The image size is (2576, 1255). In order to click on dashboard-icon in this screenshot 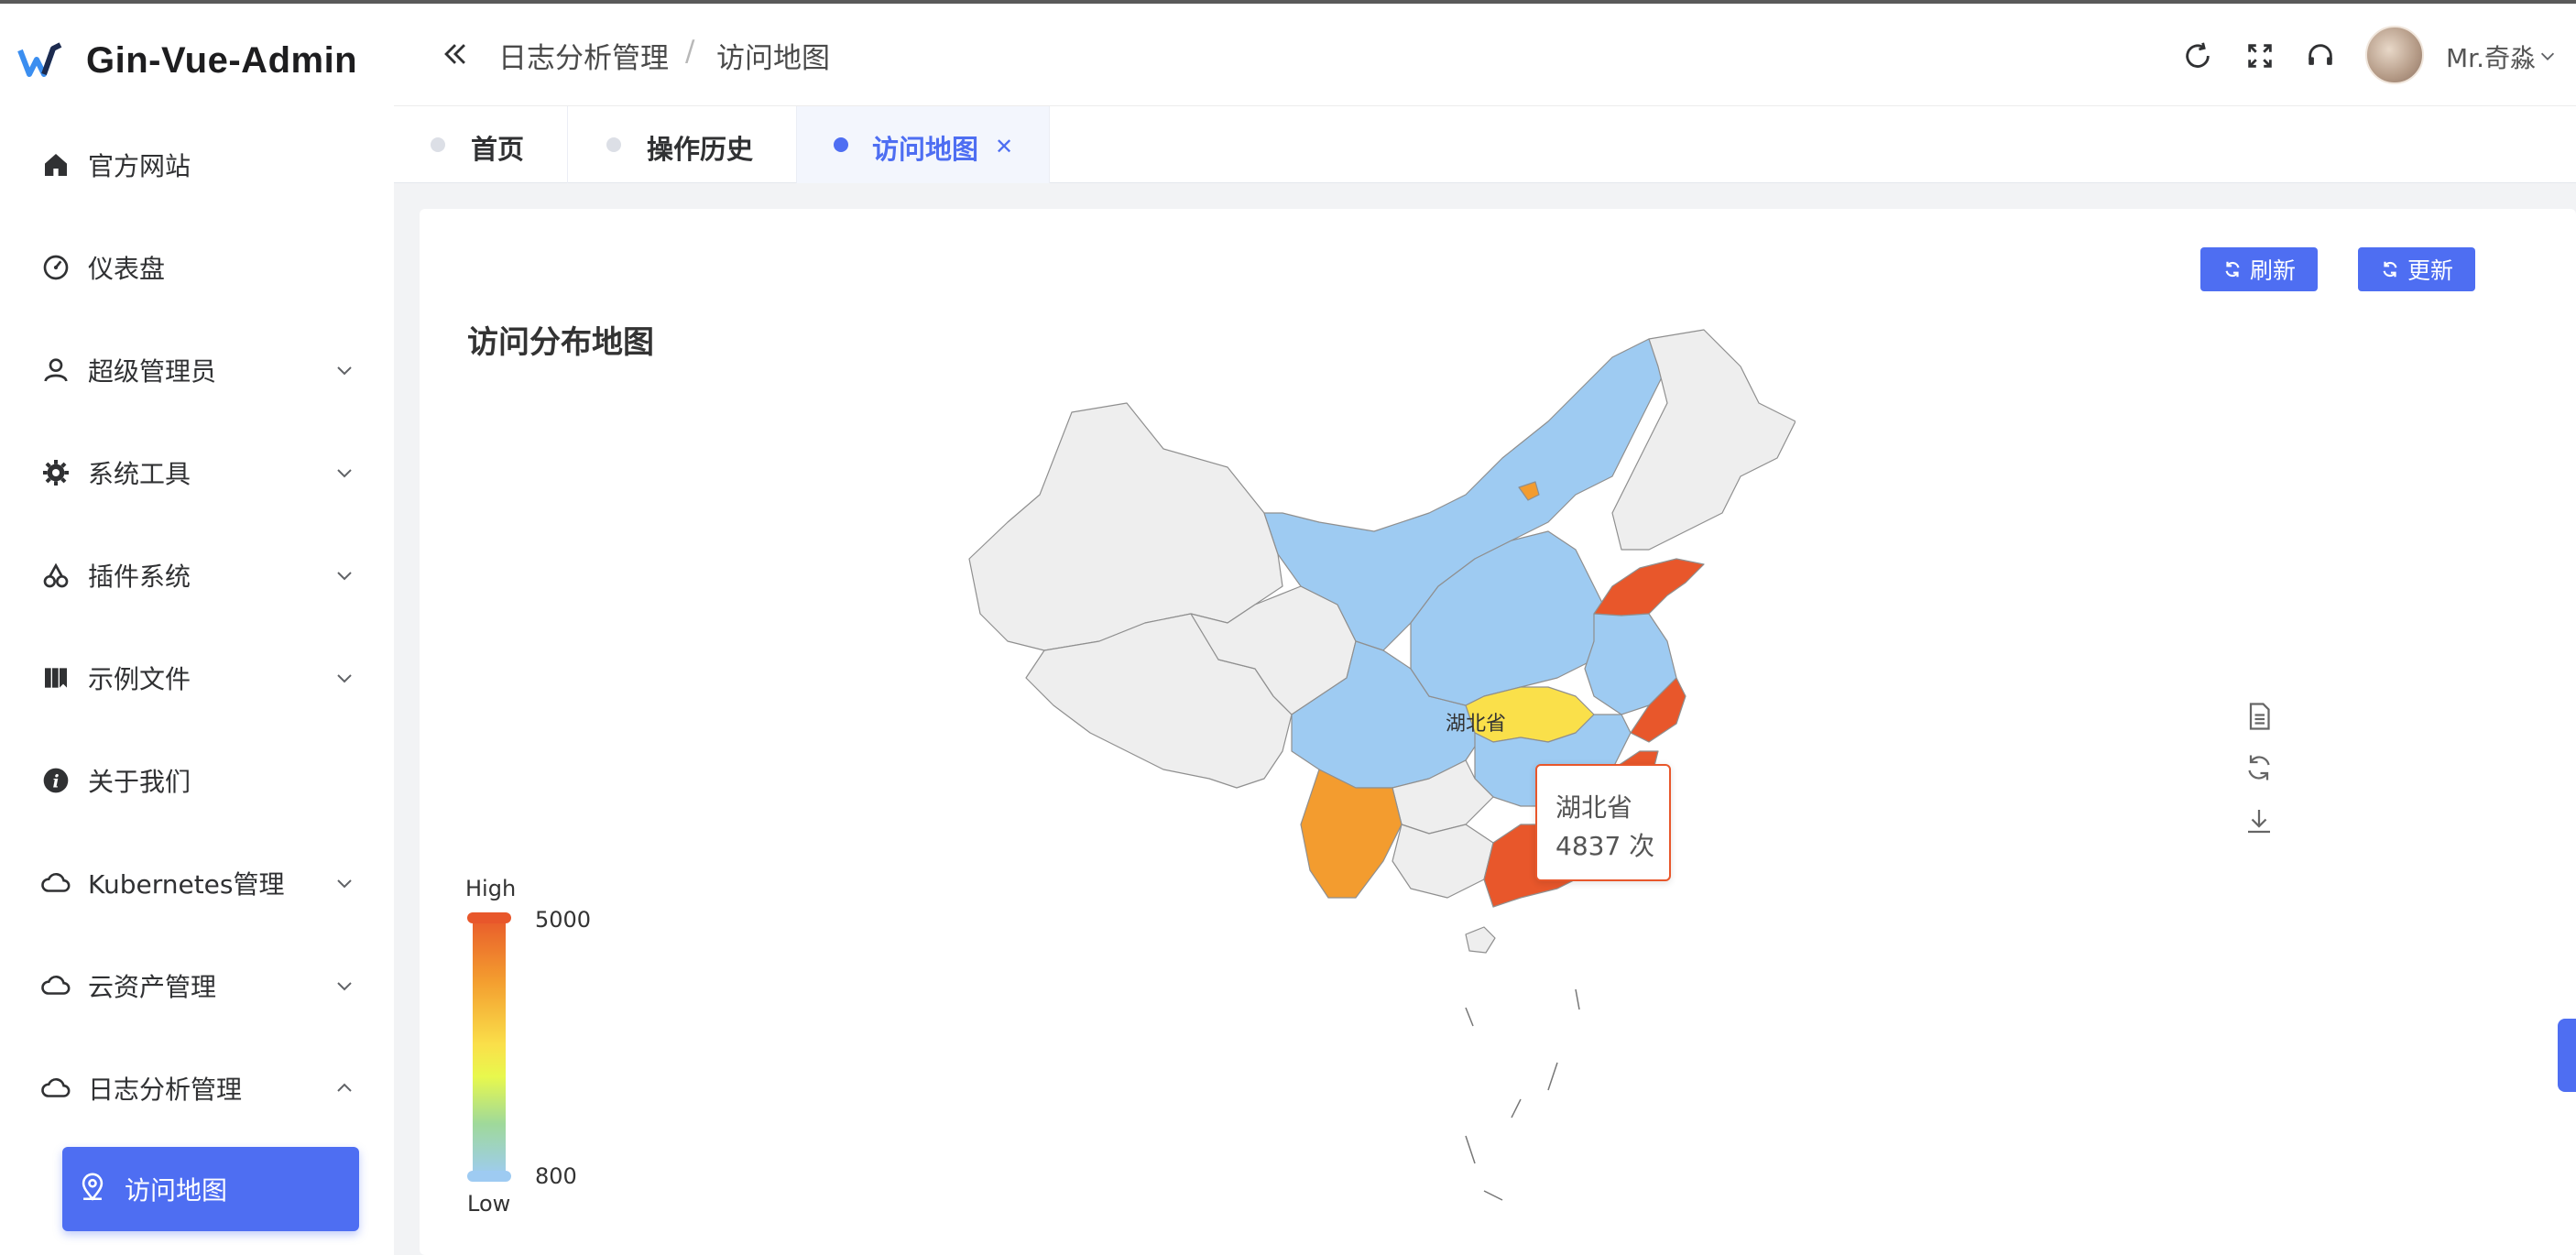, I will do `click(56, 267)`.